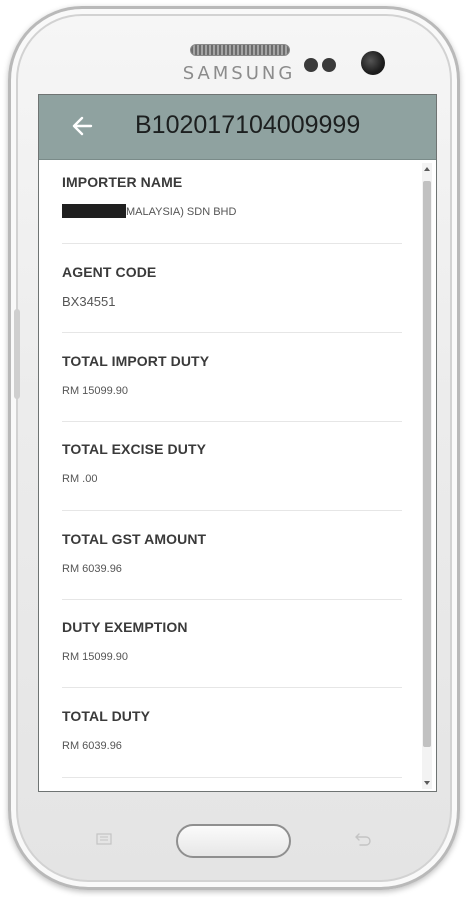 The image size is (469, 897). Describe the element at coordinates (373, 63) in the screenshot. I see `front-camera` at that location.